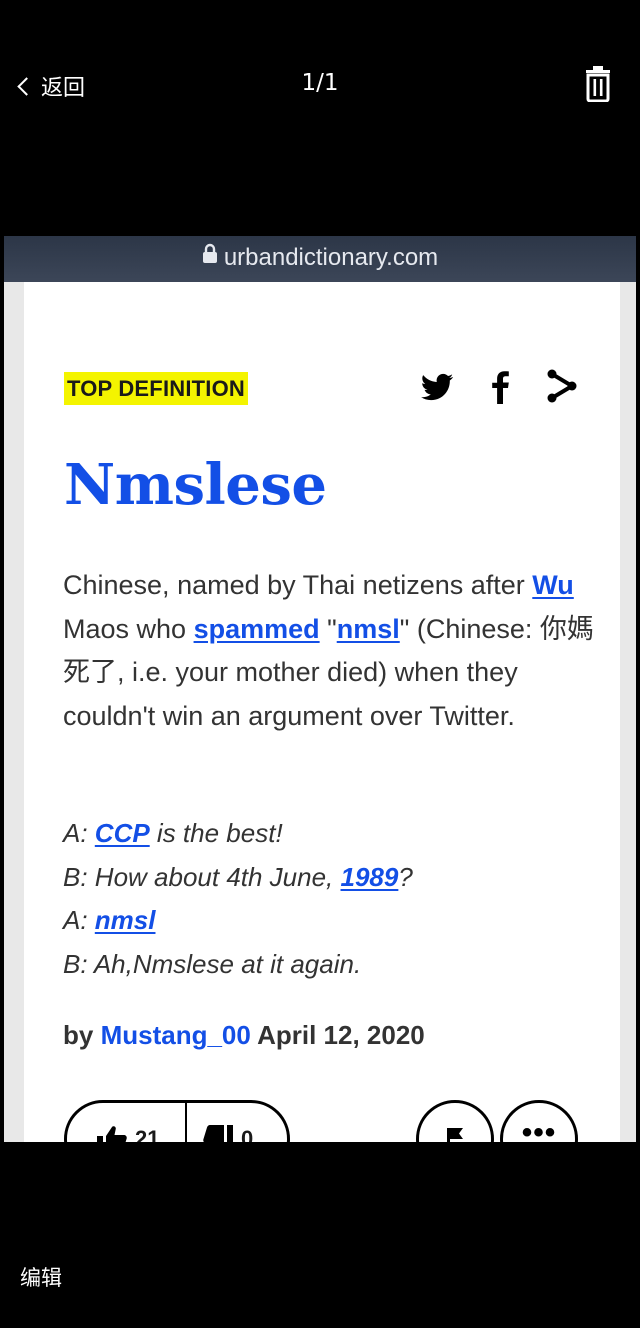  What do you see at coordinates (122, 833) in the screenshot?
I see `link-ccp: CCP` at bounding box center [122, 833].